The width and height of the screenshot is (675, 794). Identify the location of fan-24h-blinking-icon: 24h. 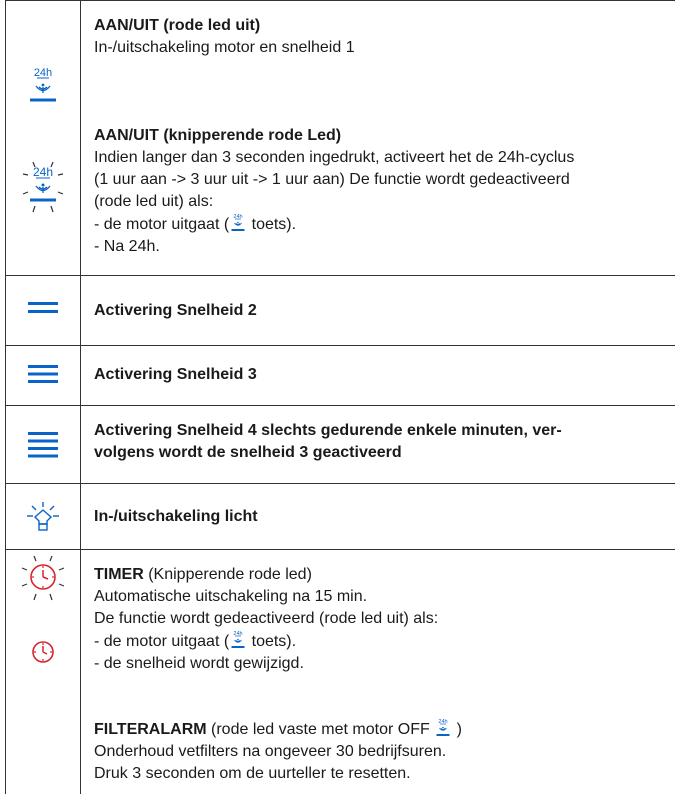
(43, 190).